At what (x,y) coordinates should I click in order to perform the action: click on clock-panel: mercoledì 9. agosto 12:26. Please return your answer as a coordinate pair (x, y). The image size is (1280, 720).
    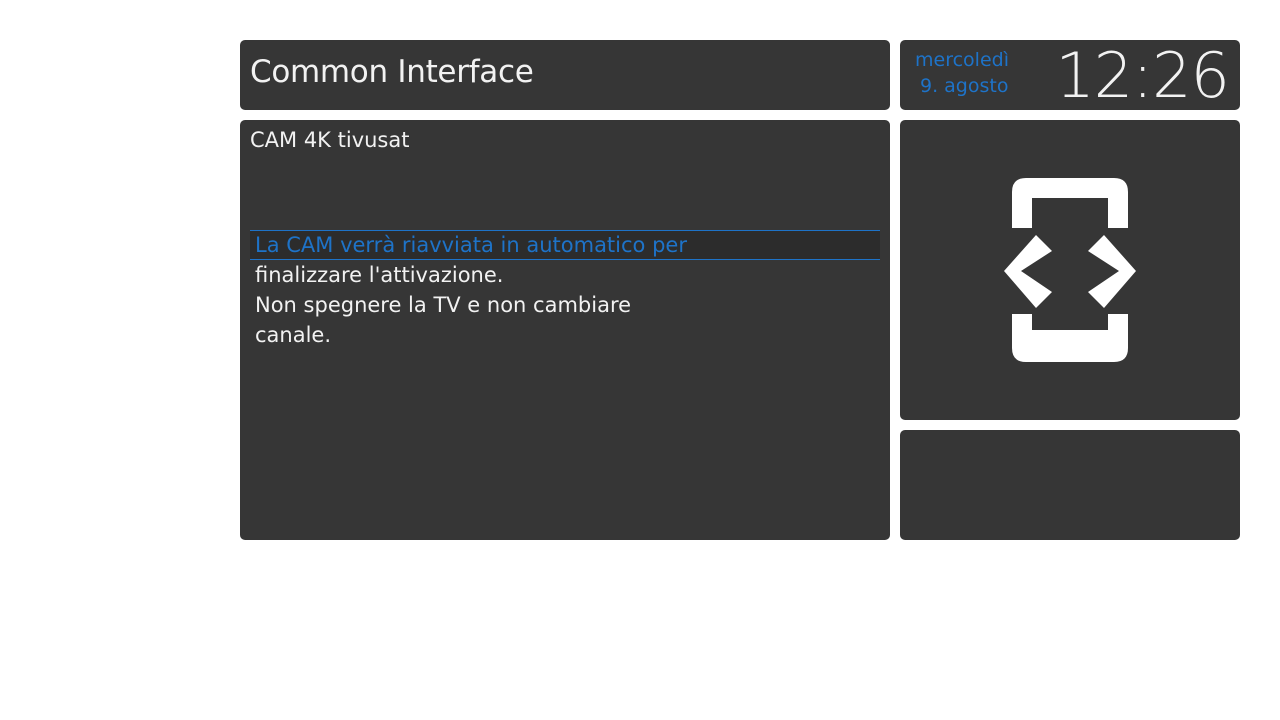
    Looking at the image, I should click on (1070, 75).